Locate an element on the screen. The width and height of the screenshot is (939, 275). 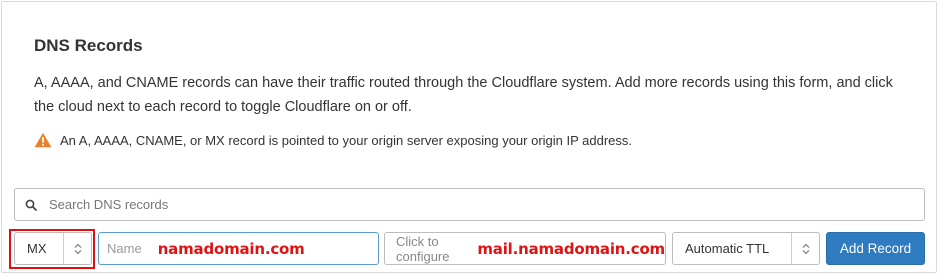
content-field: Click to configure mail.namadomain.com is located at coordinates (525, 248).